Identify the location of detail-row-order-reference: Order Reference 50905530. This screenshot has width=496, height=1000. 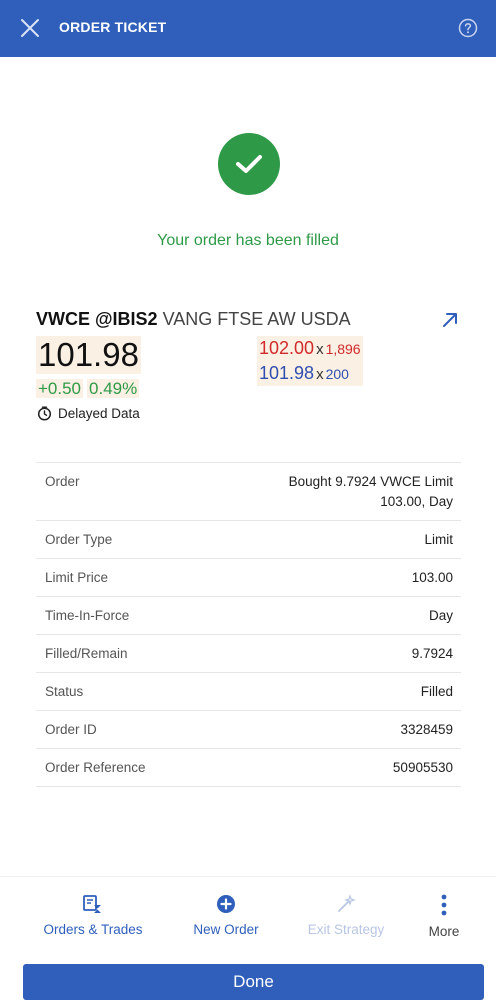
(248, 768).